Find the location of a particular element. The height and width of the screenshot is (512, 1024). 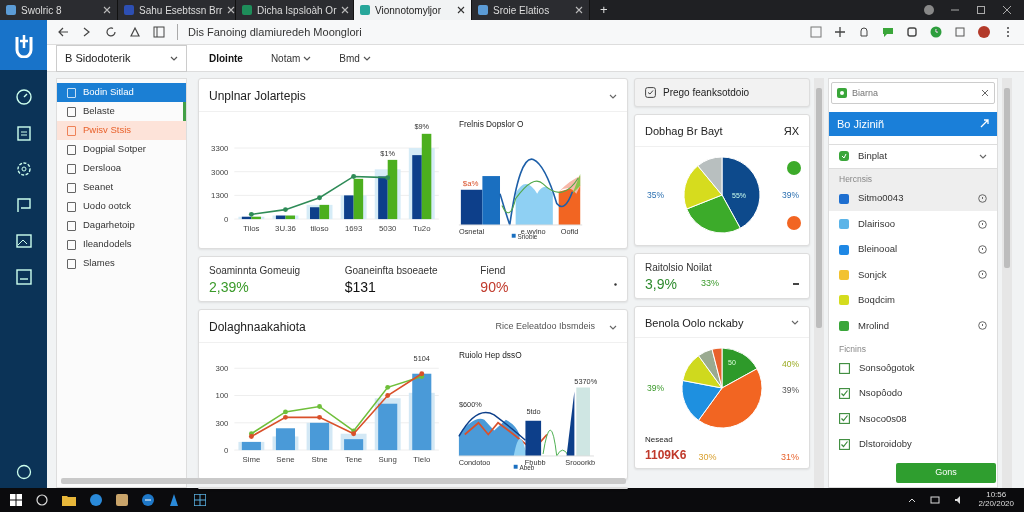

sidebar-icon is located at coordinates (159, 32).